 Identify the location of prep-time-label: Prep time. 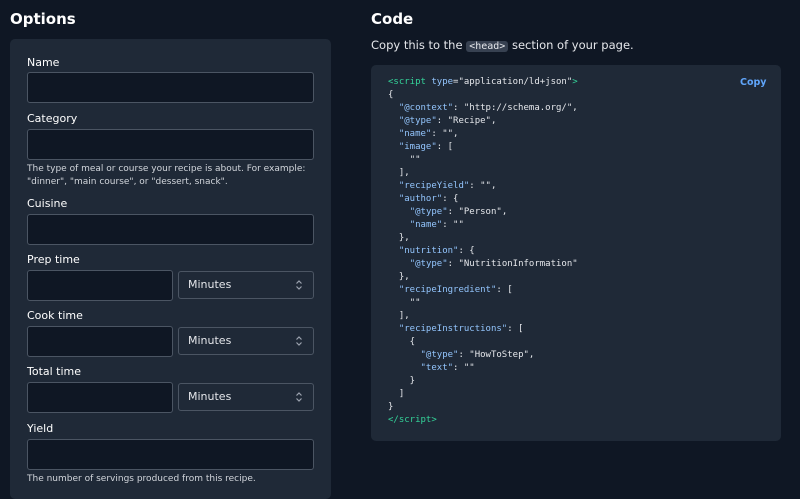
(53, 259).